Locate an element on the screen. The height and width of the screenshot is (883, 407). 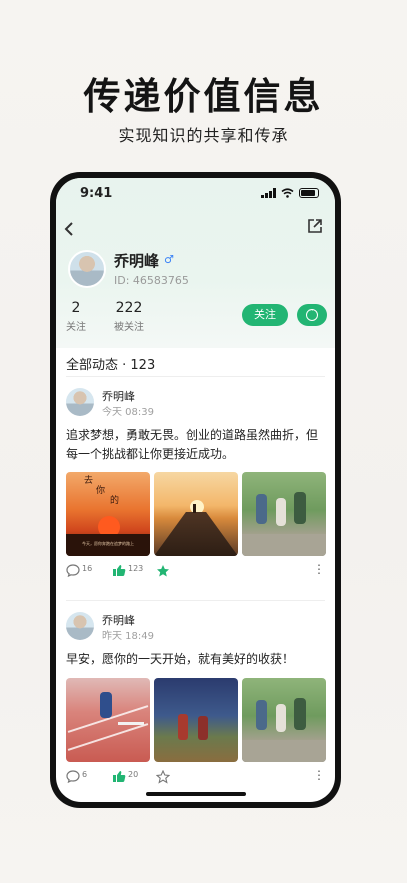
post-image-road-sunset is located at coordinates (196, 514).